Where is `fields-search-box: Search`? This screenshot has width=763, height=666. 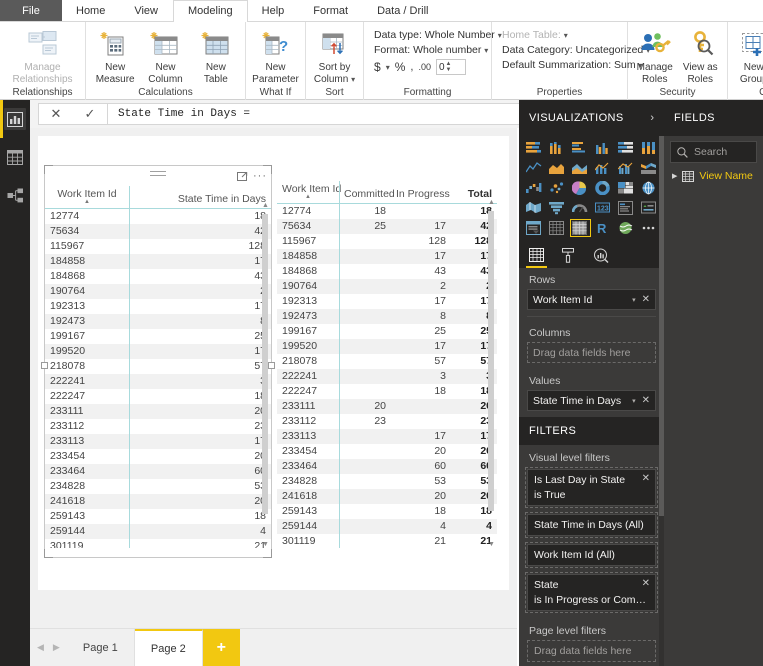
fields-search-box: Search is located at coordinates (713, 152).